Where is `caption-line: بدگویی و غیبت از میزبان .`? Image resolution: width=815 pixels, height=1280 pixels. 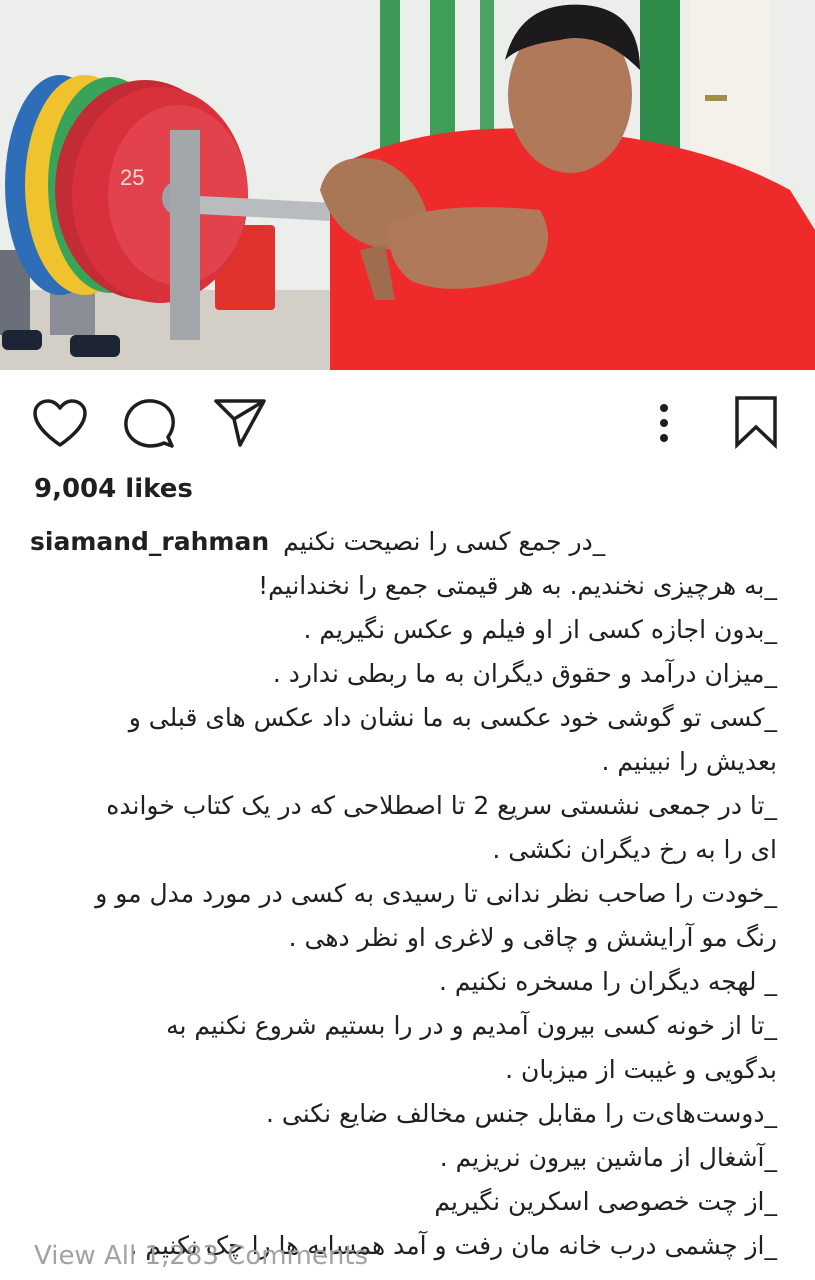 caption-line: بدگویی و غیبت از میزبان . is located at coordinates (641, 1069).